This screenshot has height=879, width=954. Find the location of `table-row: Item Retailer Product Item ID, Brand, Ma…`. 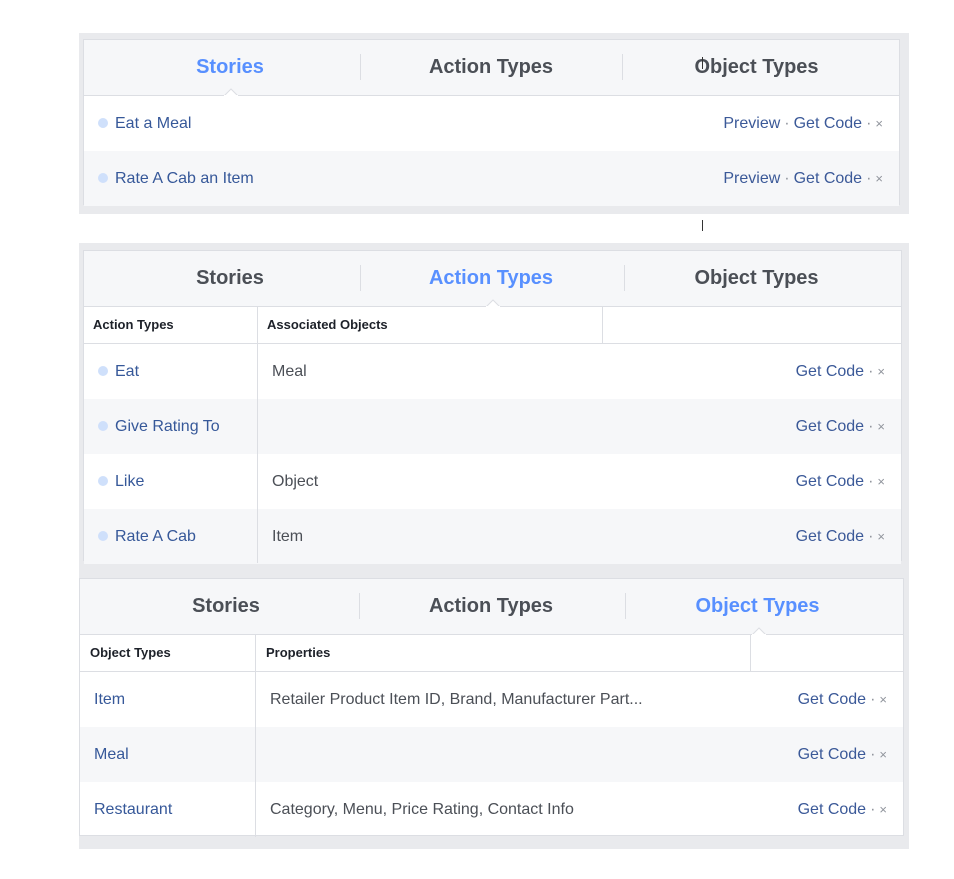

table-row: Item Retailer Product Item ID, Brand, Ma… is located at coordinates (491, 699).